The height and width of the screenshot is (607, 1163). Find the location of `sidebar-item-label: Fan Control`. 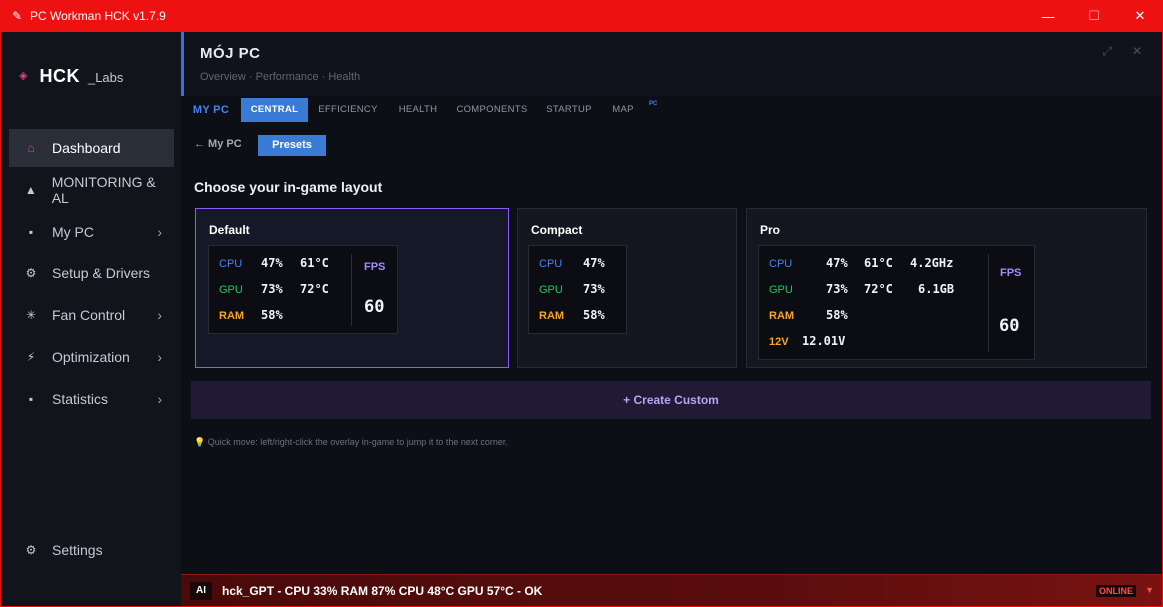

sidebar-item-label: Fan Control is located at coordinates (89, 315).